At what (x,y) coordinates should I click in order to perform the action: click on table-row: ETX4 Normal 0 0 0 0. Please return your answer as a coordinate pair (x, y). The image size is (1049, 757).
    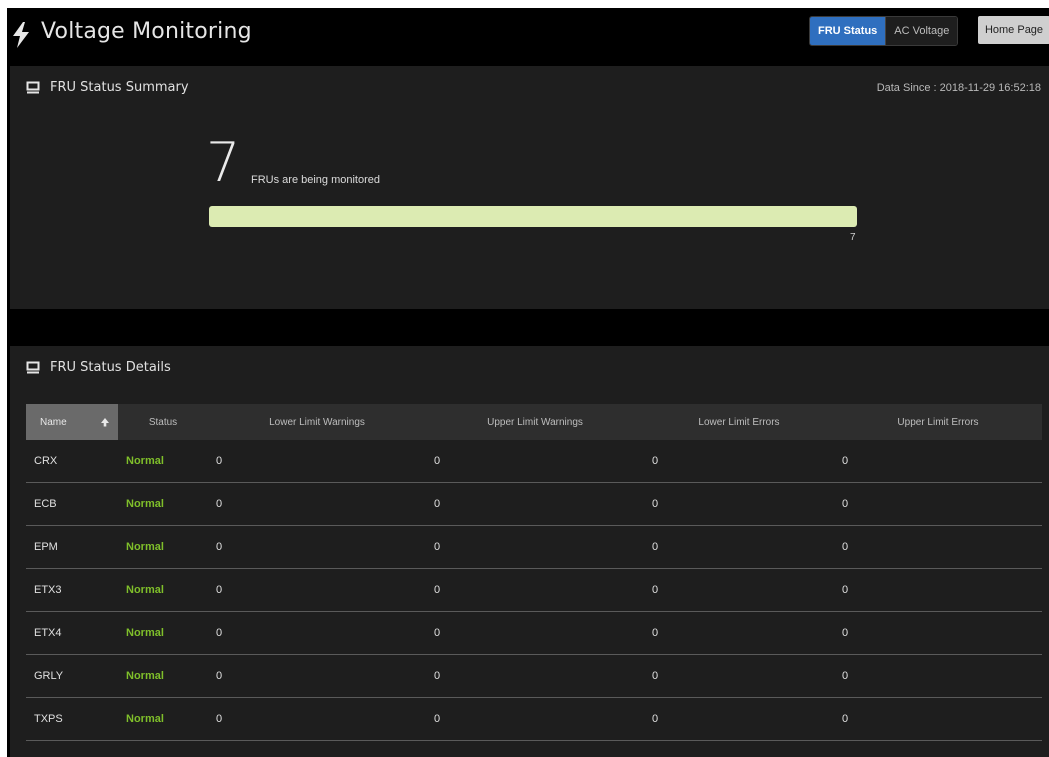
    Looking at the image, I should click on (534, 633).